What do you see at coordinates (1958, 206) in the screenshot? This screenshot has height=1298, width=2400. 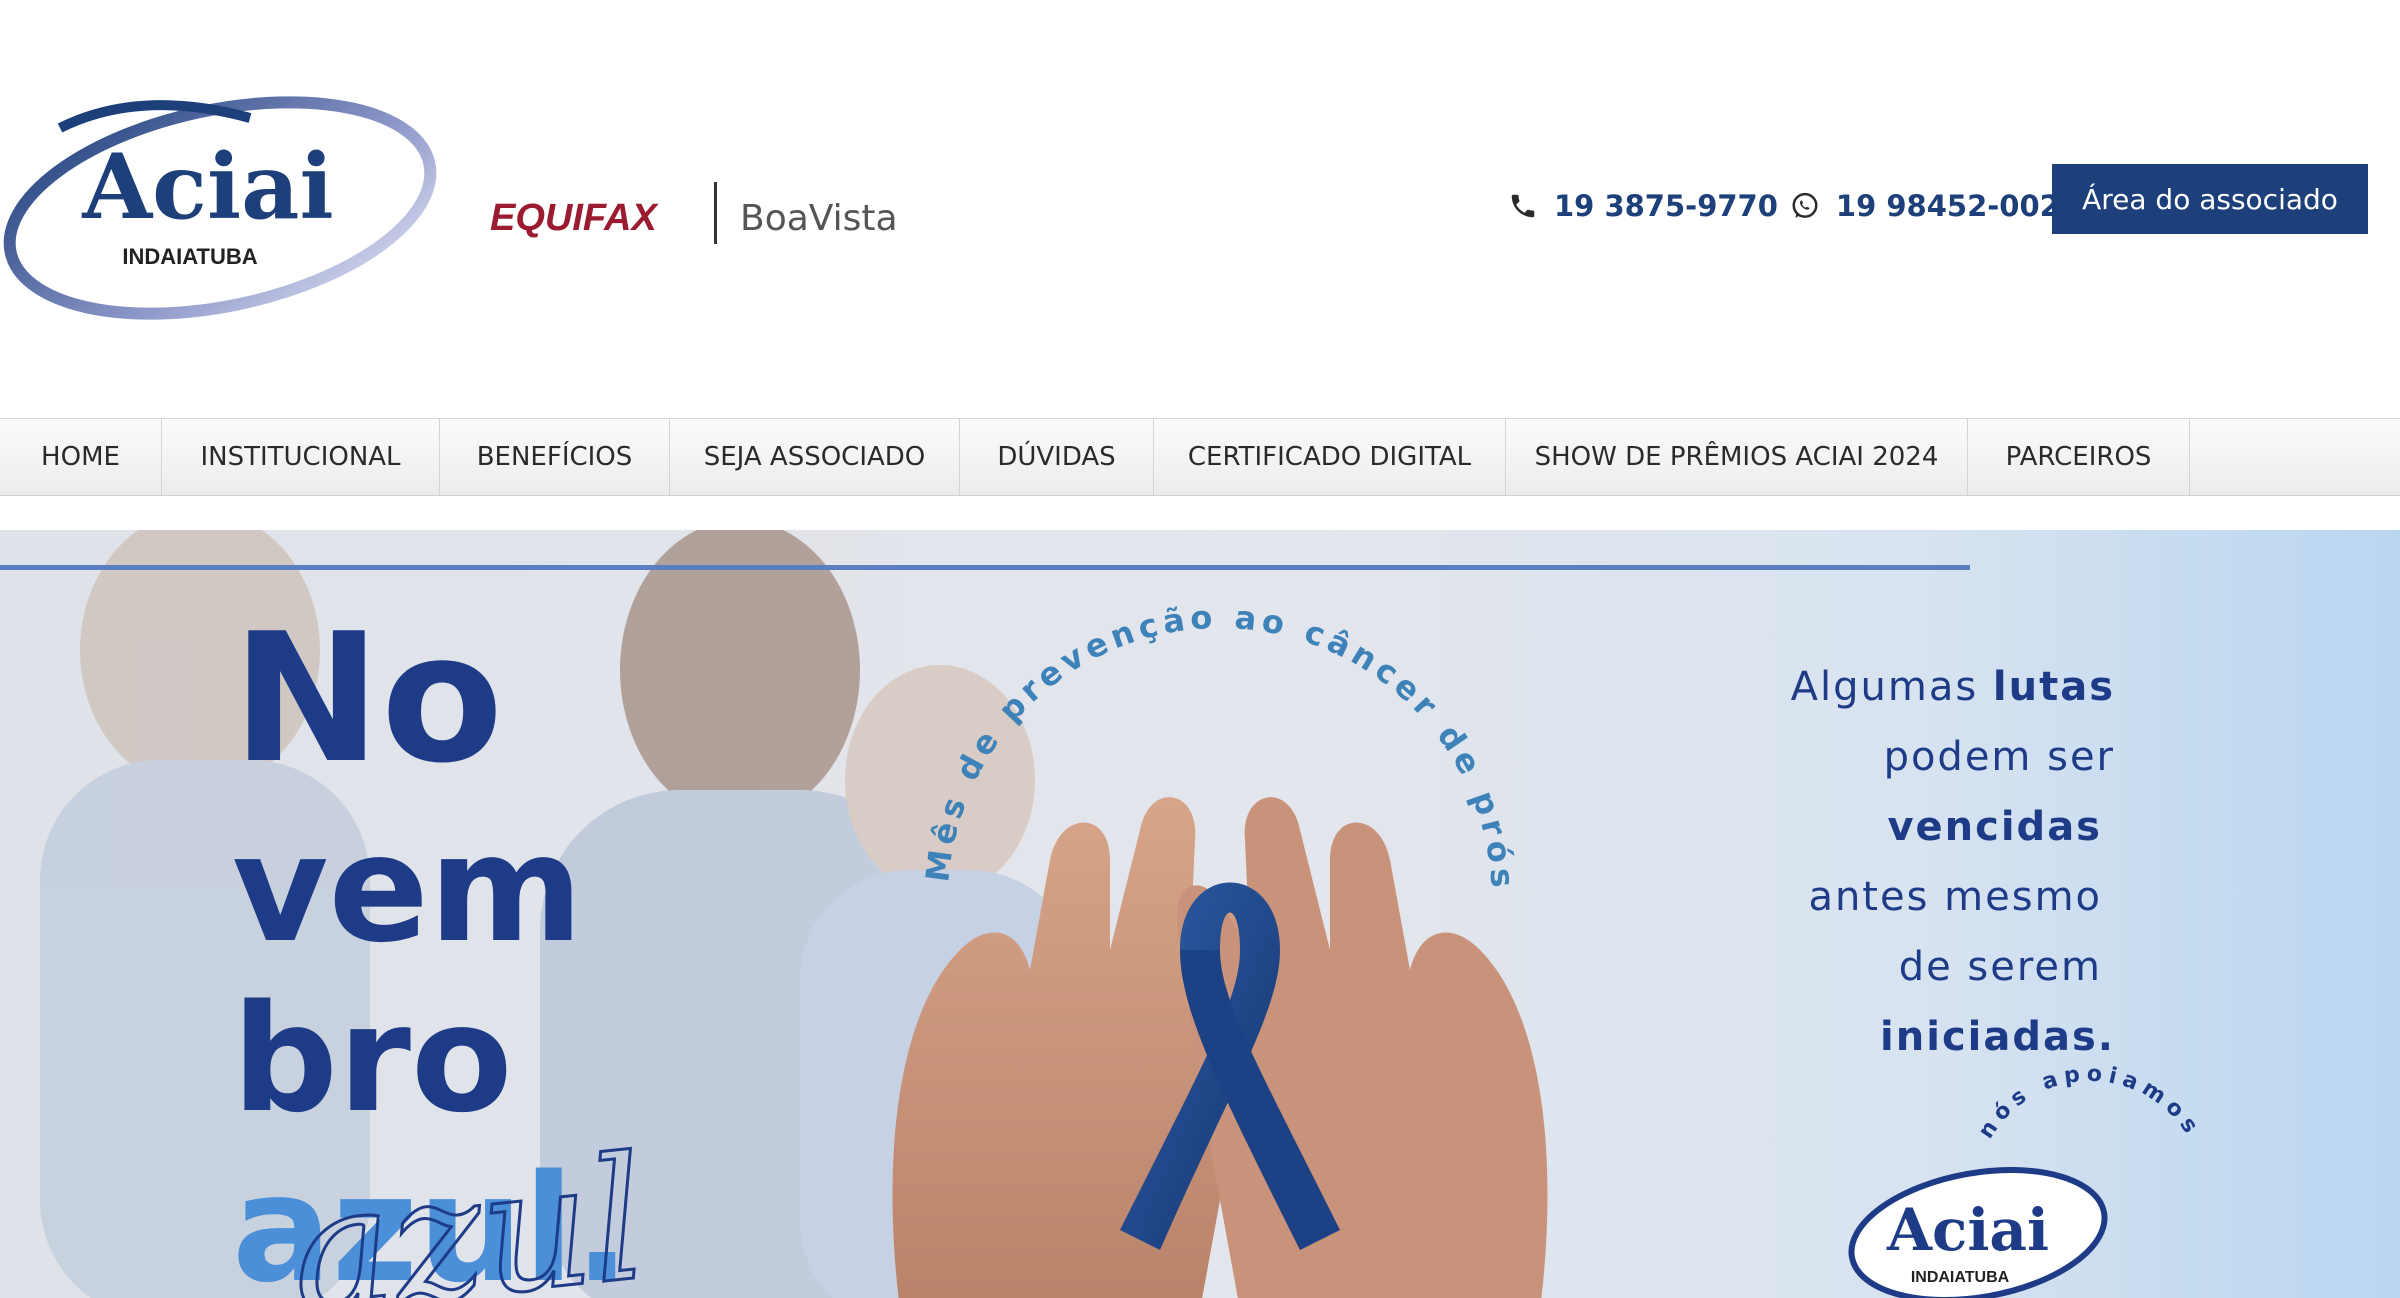 I see `whatsapp-number-link: 19 98452-0023` at bounding box center [1958, 206].